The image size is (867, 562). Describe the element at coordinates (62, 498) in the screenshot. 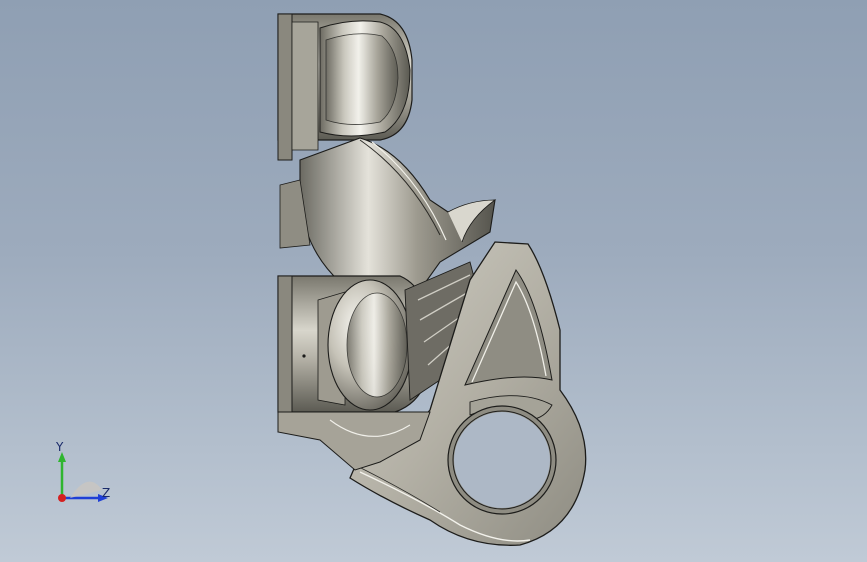

I see `x-axis-dot` at that location.